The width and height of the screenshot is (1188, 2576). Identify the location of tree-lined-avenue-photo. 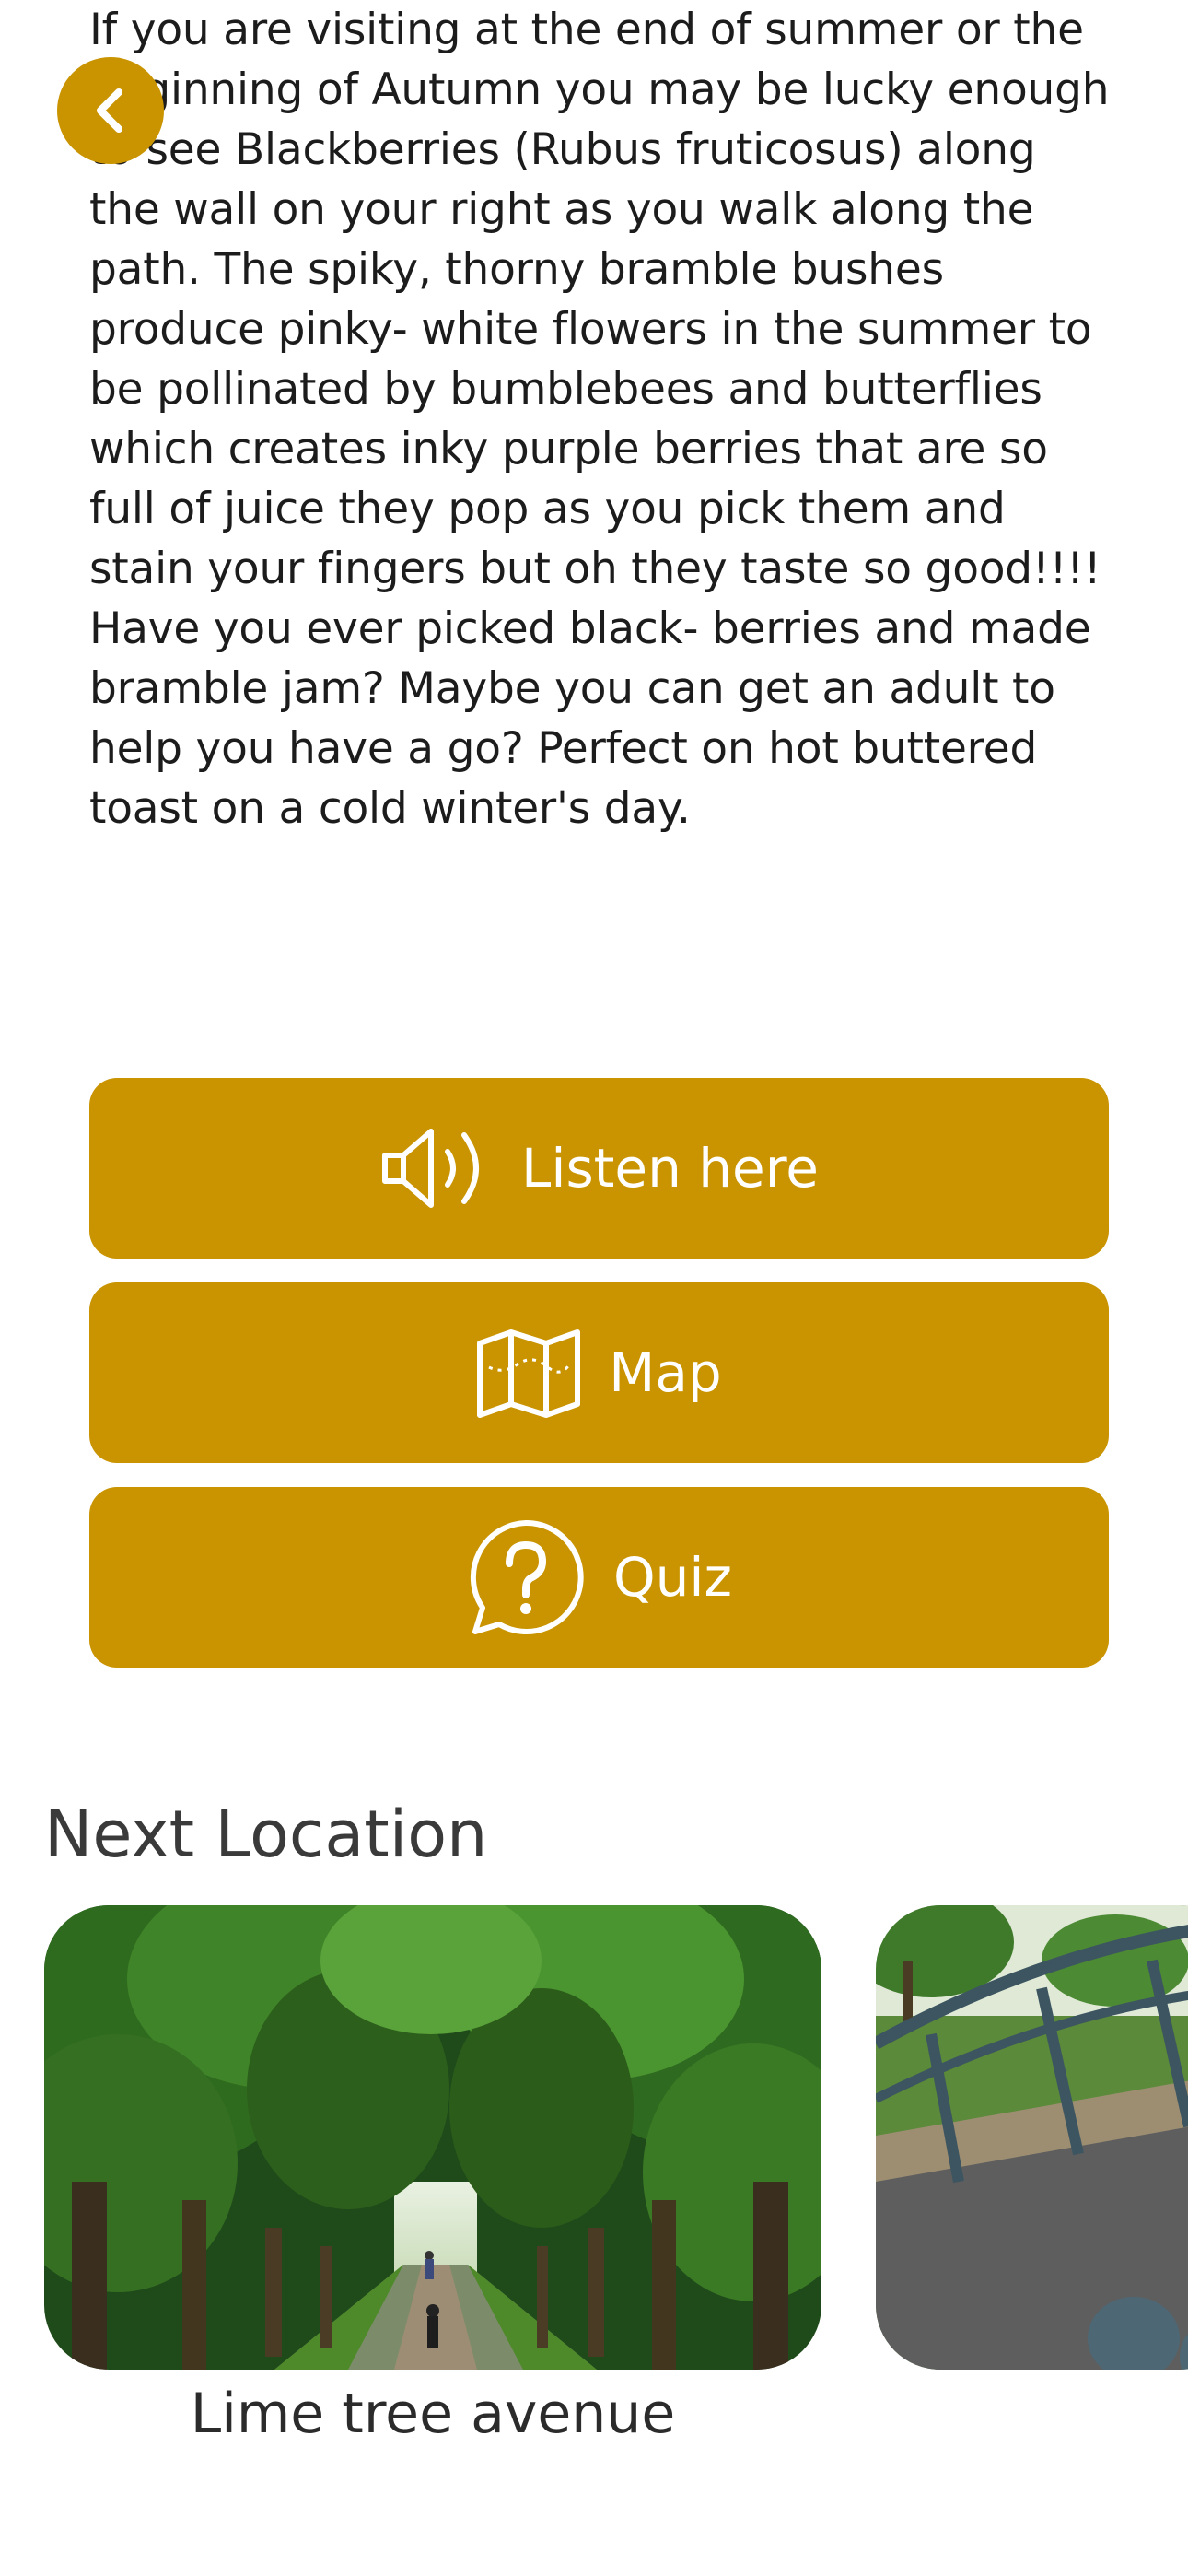
(432, 2137).